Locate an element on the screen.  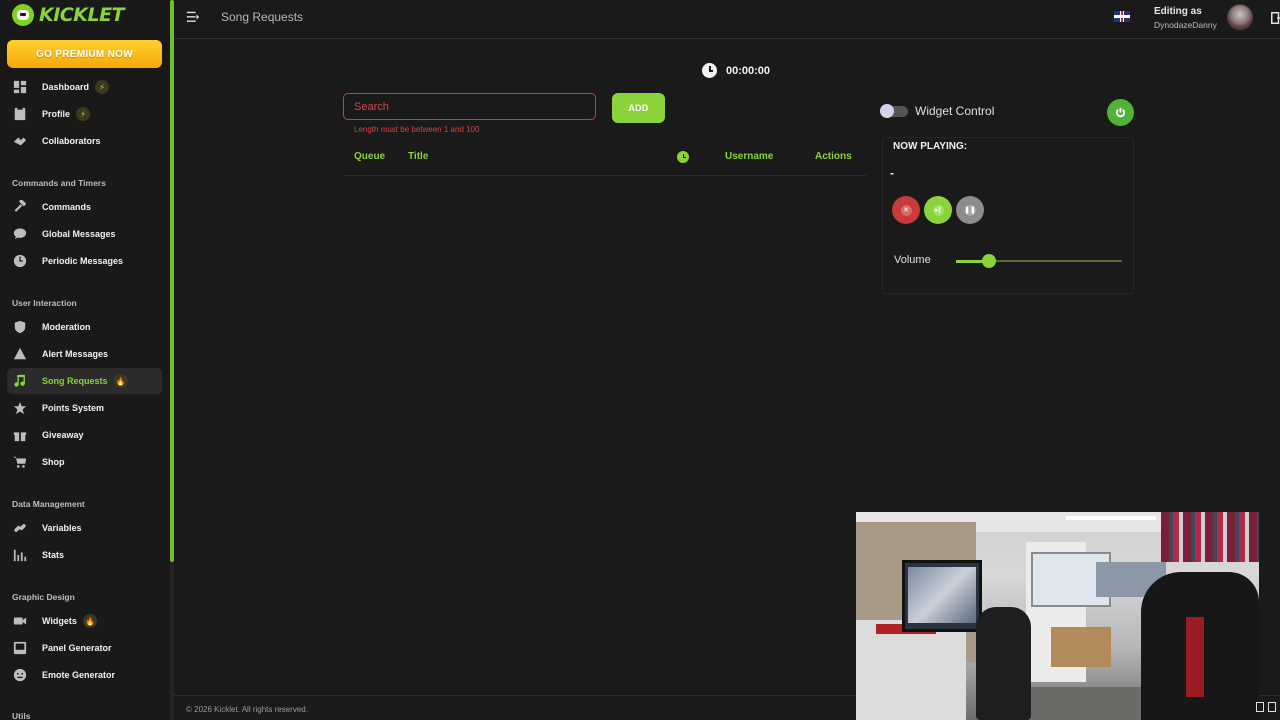
top-bar: Song Requests Editing as DynodazeDanny is located at coordinates (727, 19).